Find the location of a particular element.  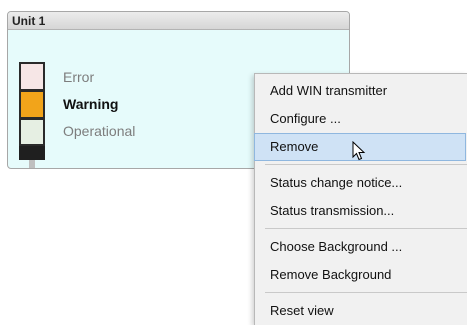

operational-light is located at coordinates (32, 132).